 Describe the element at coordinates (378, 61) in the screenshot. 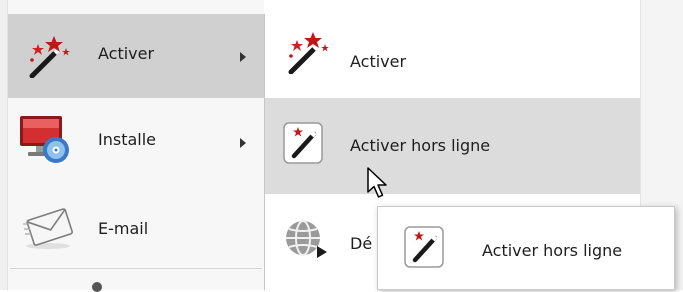

I see `submenu-item-label: Activer` at that location.